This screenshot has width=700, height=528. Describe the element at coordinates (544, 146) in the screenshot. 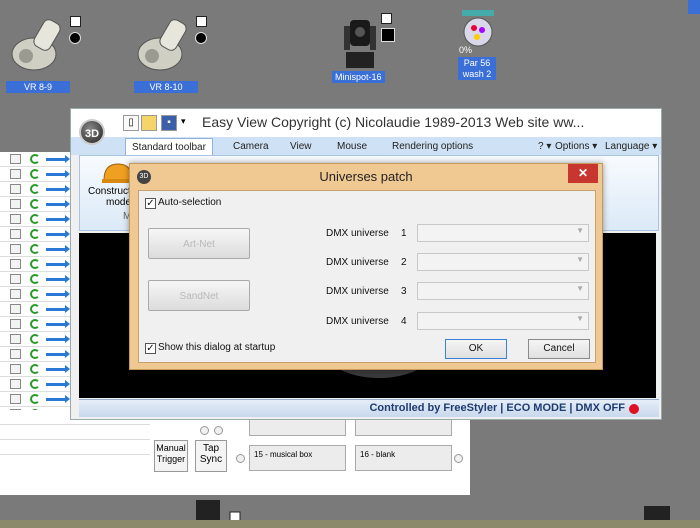

I see `help-menu: ? ▾` at that location.